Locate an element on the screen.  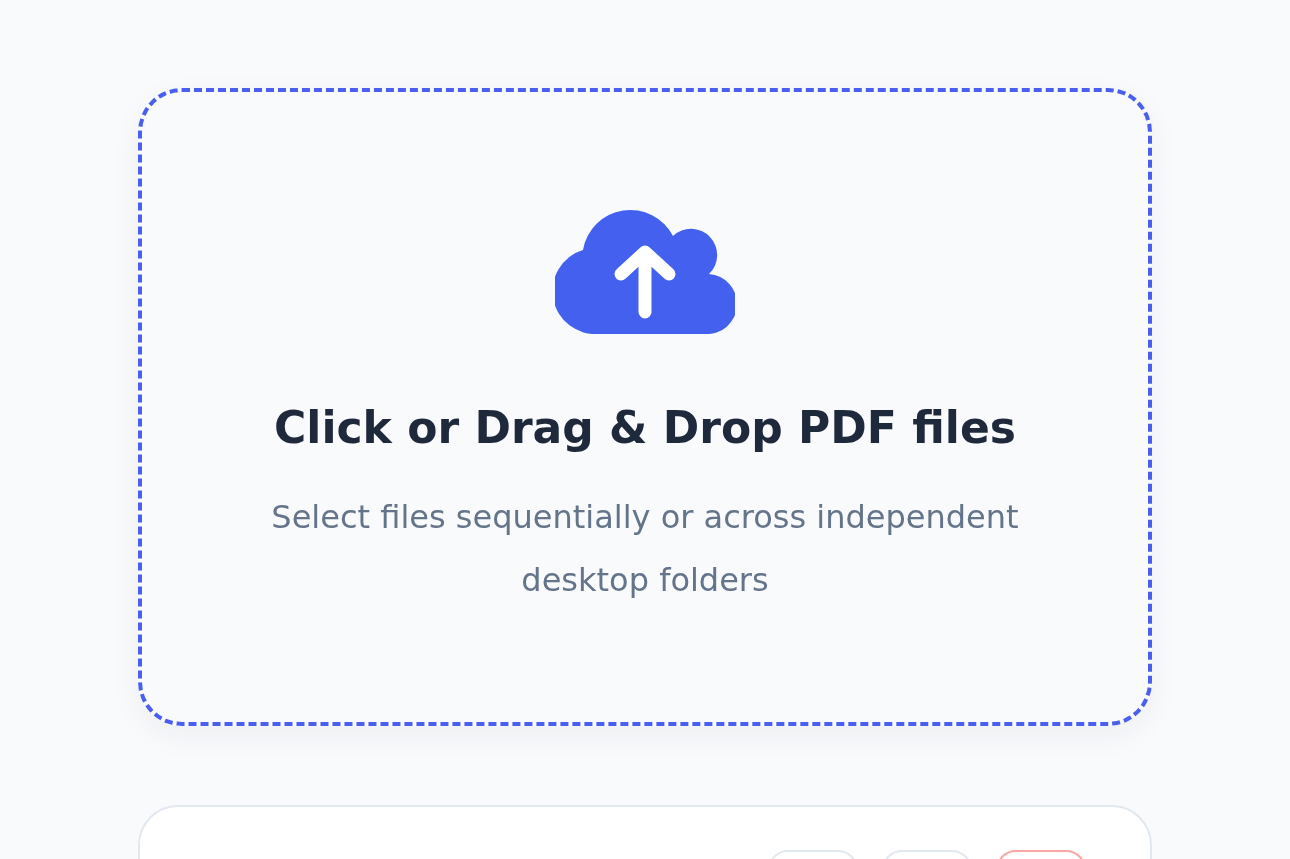
drop-hint: Select files sequentially or across independent desktop folders is located at coordinates (645, 549).